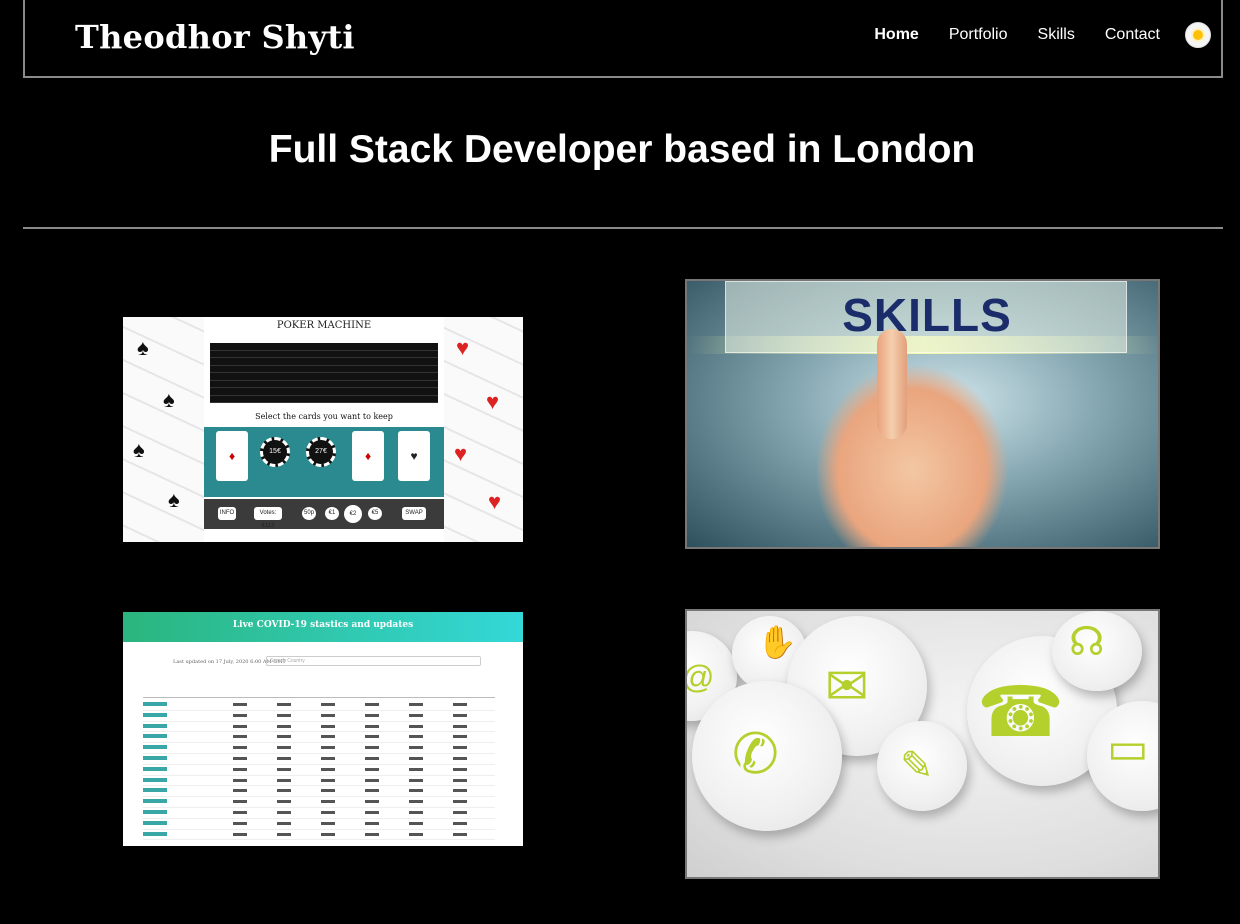 Image resolution: width=1240 pixels, height=924 pixels. What do you see at coordinates (309, 513) in the screenshot?
I see `bet-button: 50p` at bounding box center [309, 513].